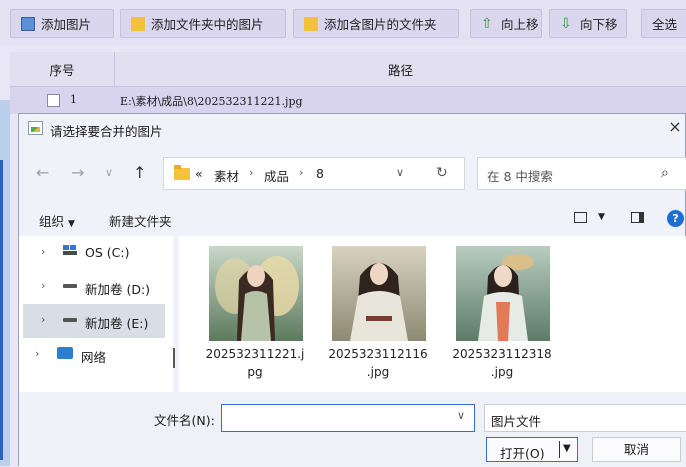 Image resolution: width=686 pixels, height=467 pixels. Describe the element at coordinates (502, 363) in the screenshot. I see `file-name: 2025323112318 .jpg` at that location.